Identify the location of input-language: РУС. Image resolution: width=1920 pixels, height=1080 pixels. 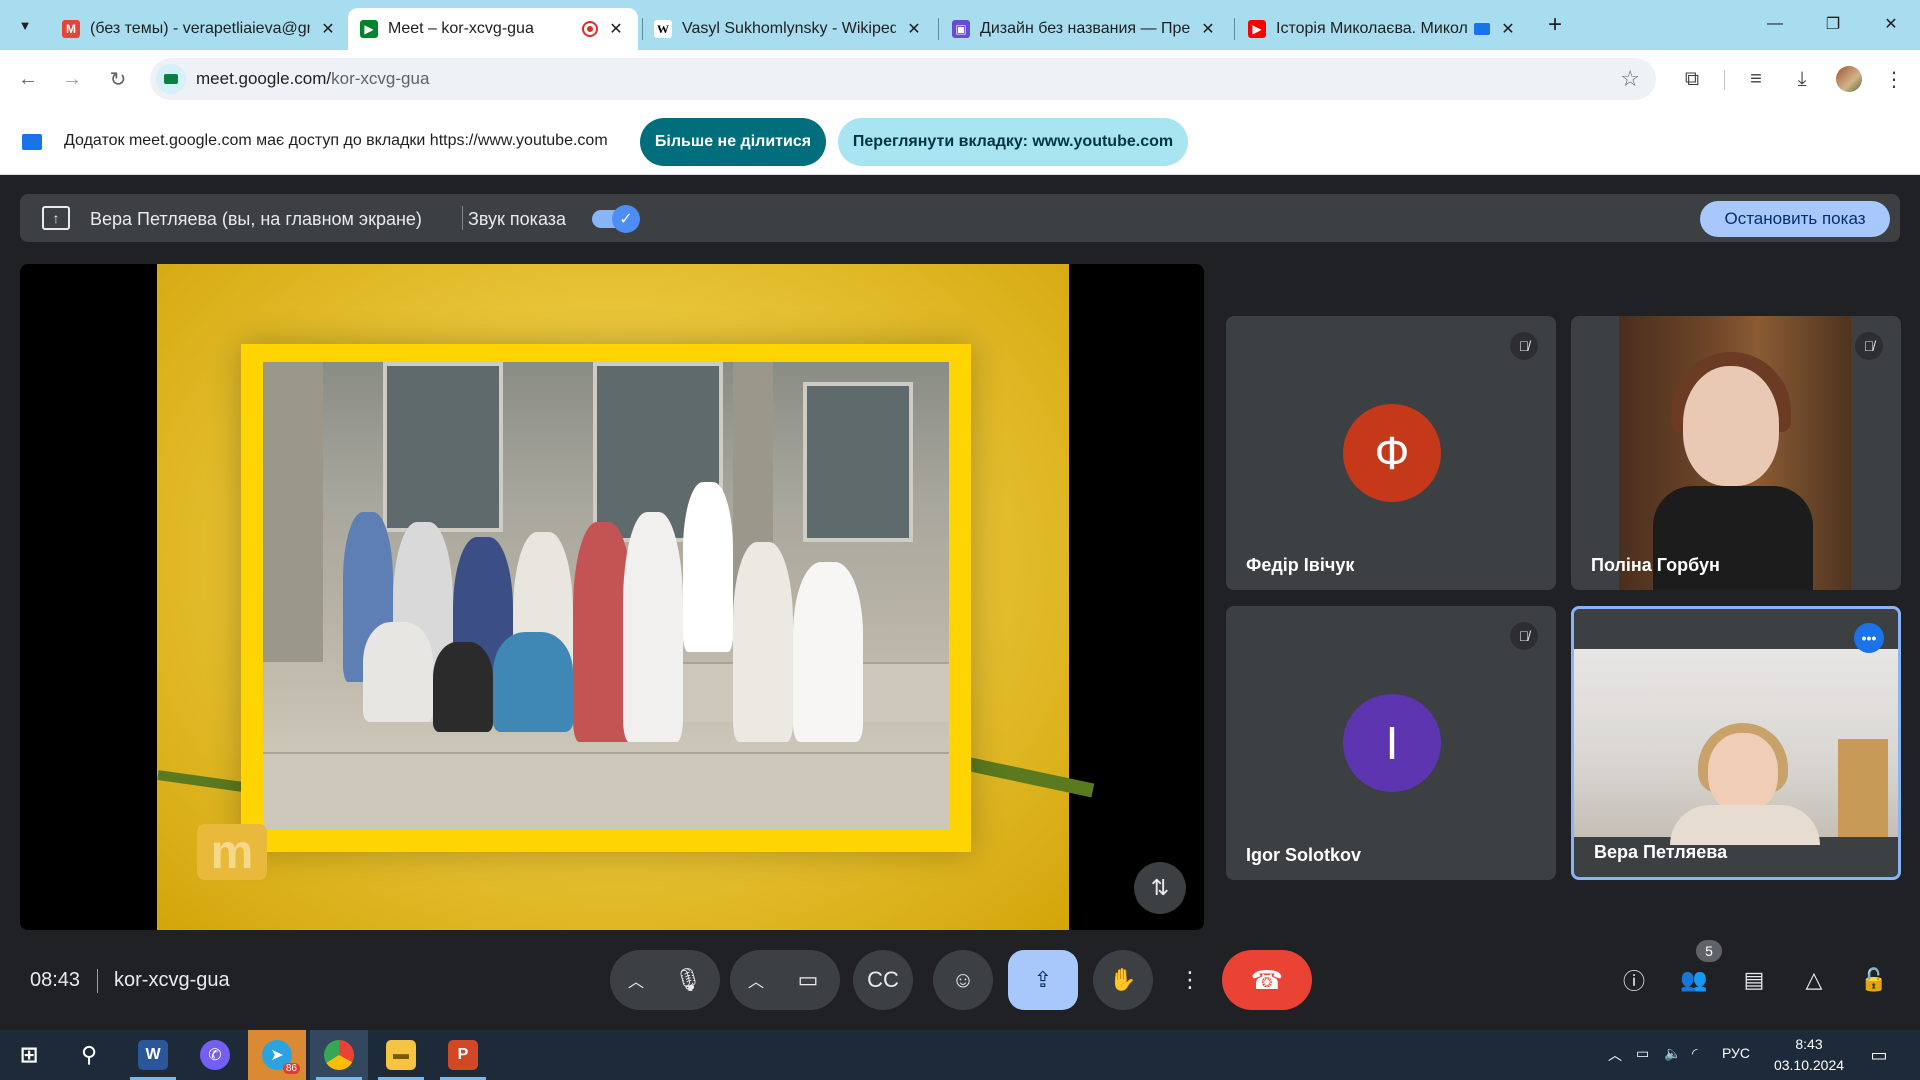
(1736, 1053).